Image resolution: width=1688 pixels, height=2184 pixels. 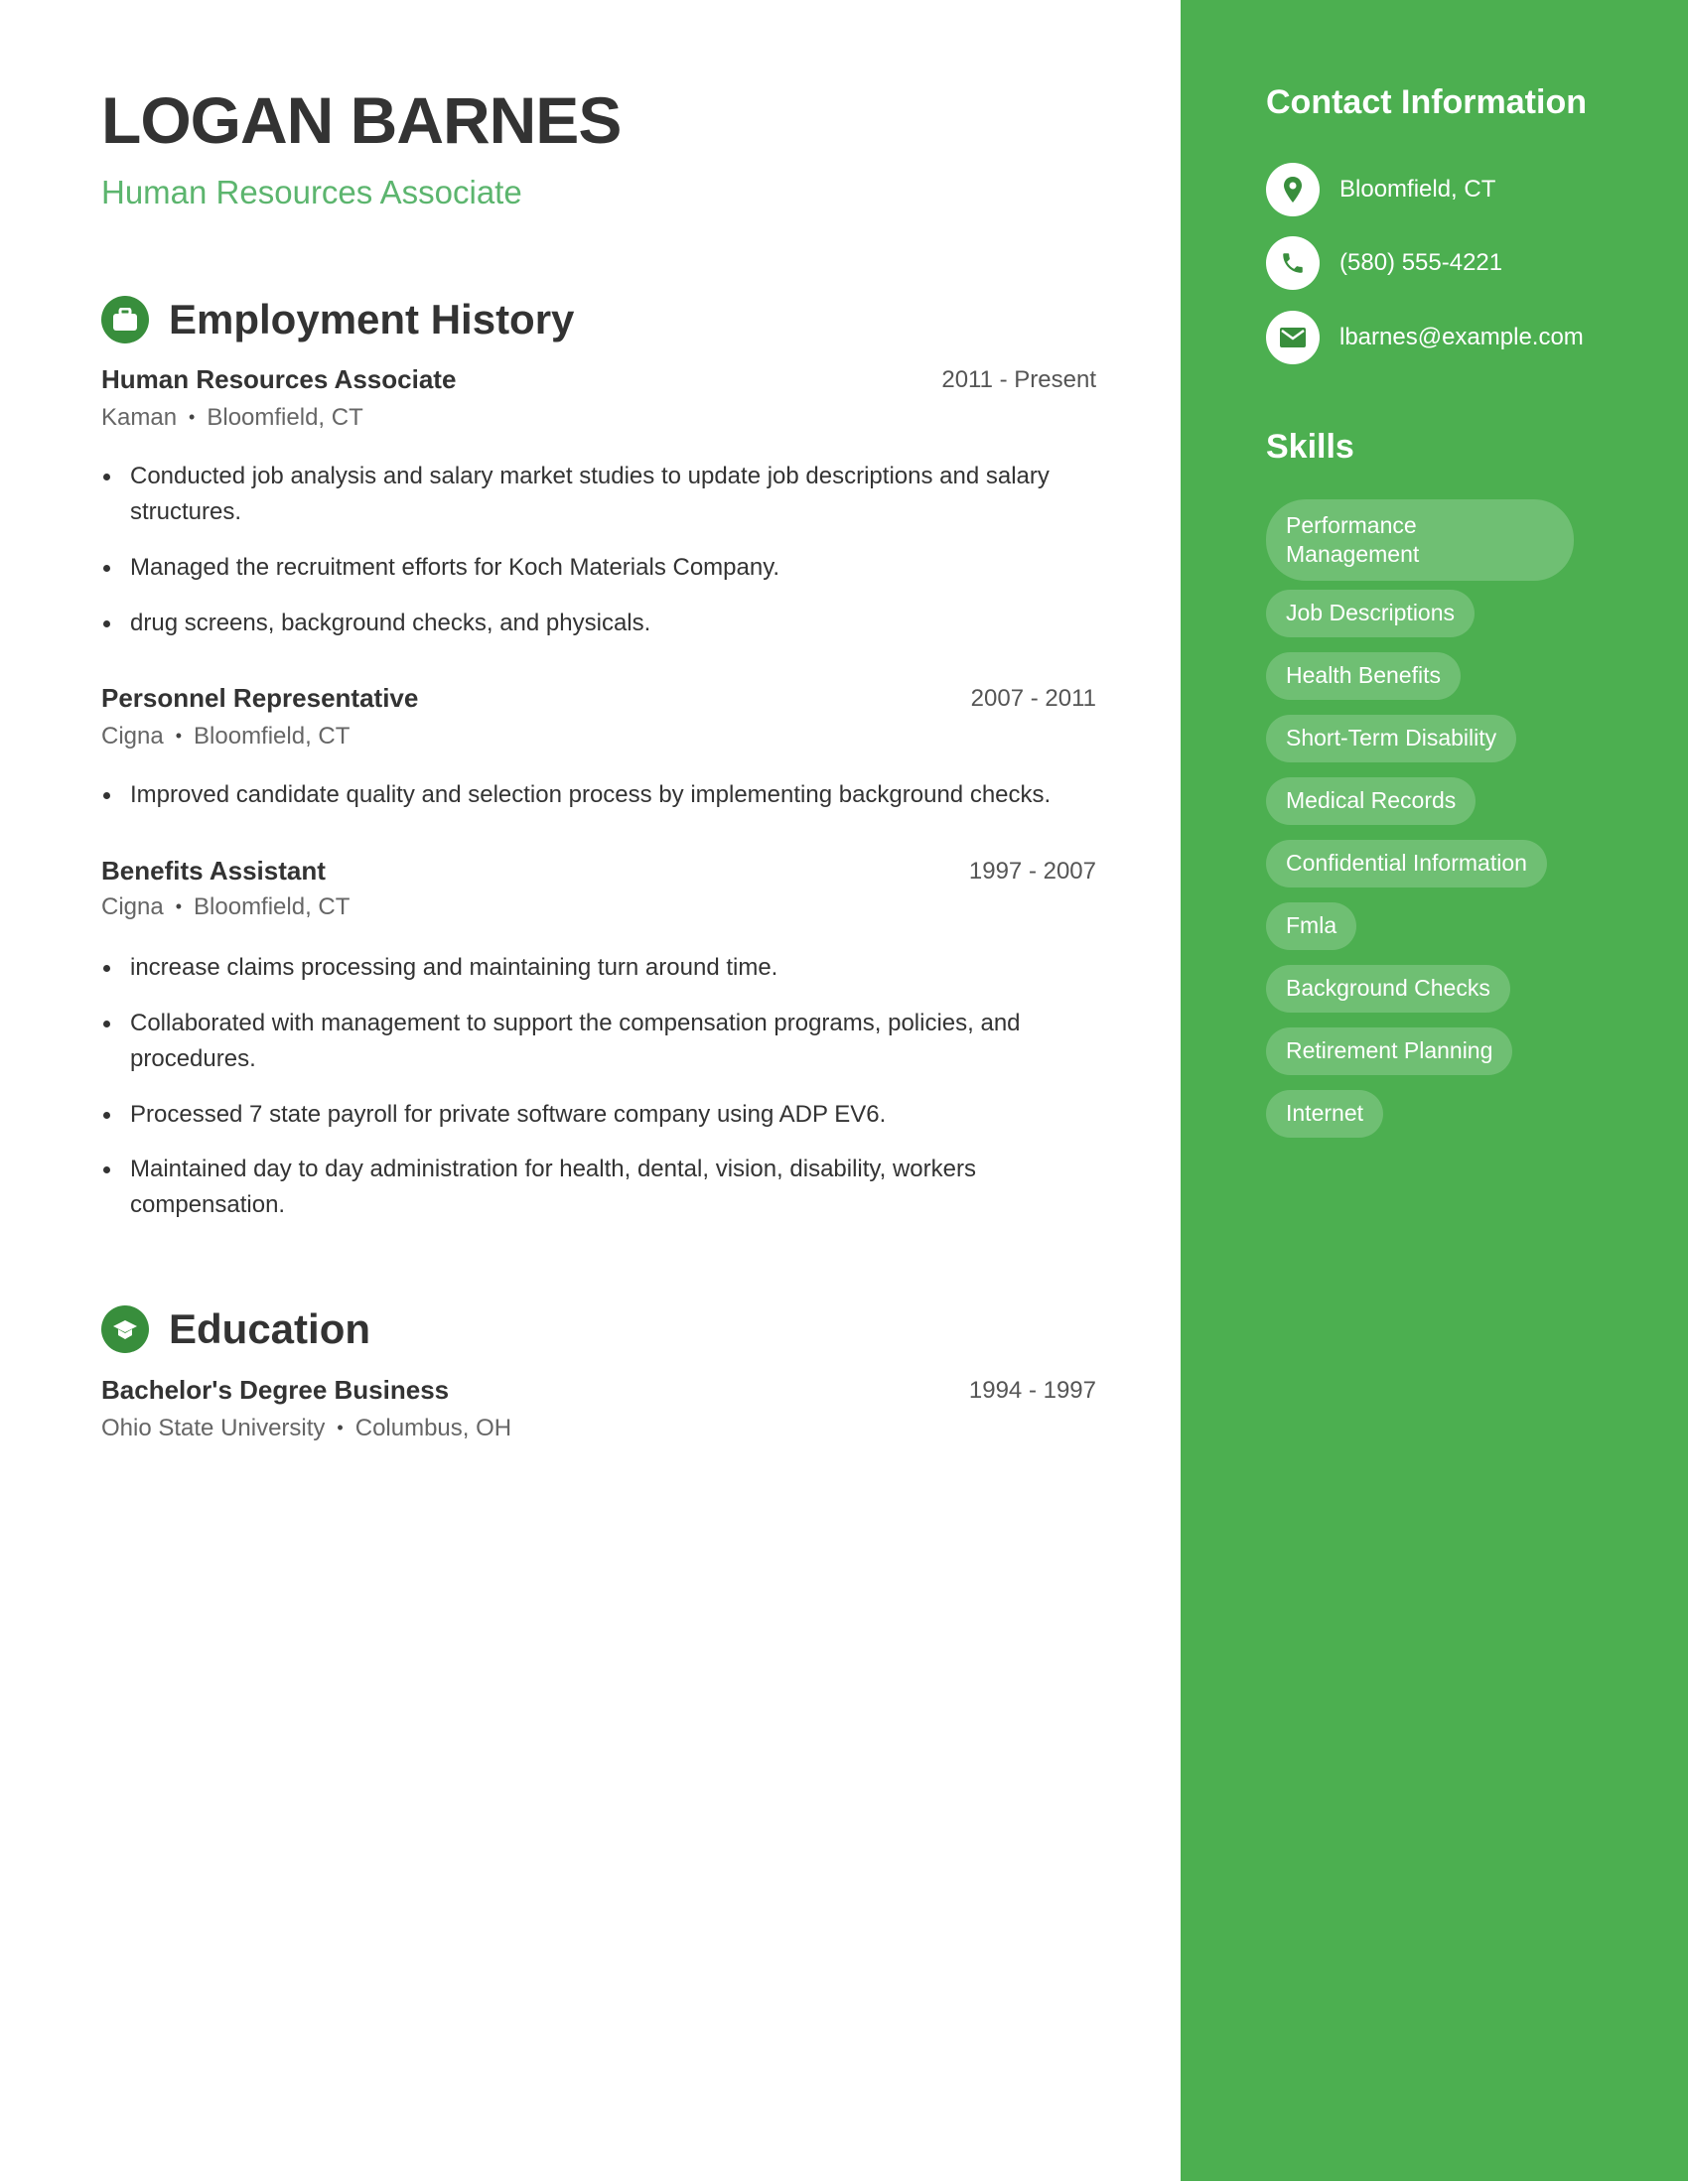 What do you see at coordinates (1461, 337) in the screenshot?
I see `contact-email-text: lbarnes@example.com` at bounding box center [1461, 337].